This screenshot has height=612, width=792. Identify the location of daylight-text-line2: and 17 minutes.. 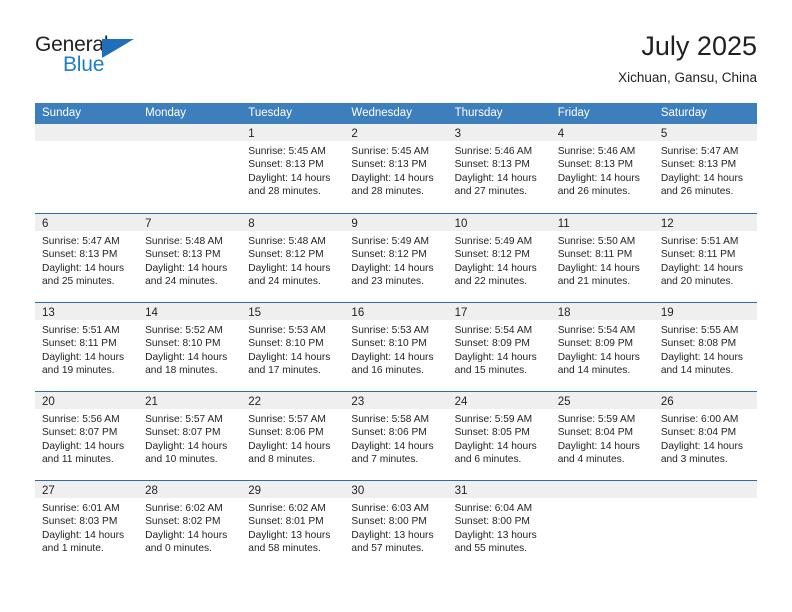
(284, 371).